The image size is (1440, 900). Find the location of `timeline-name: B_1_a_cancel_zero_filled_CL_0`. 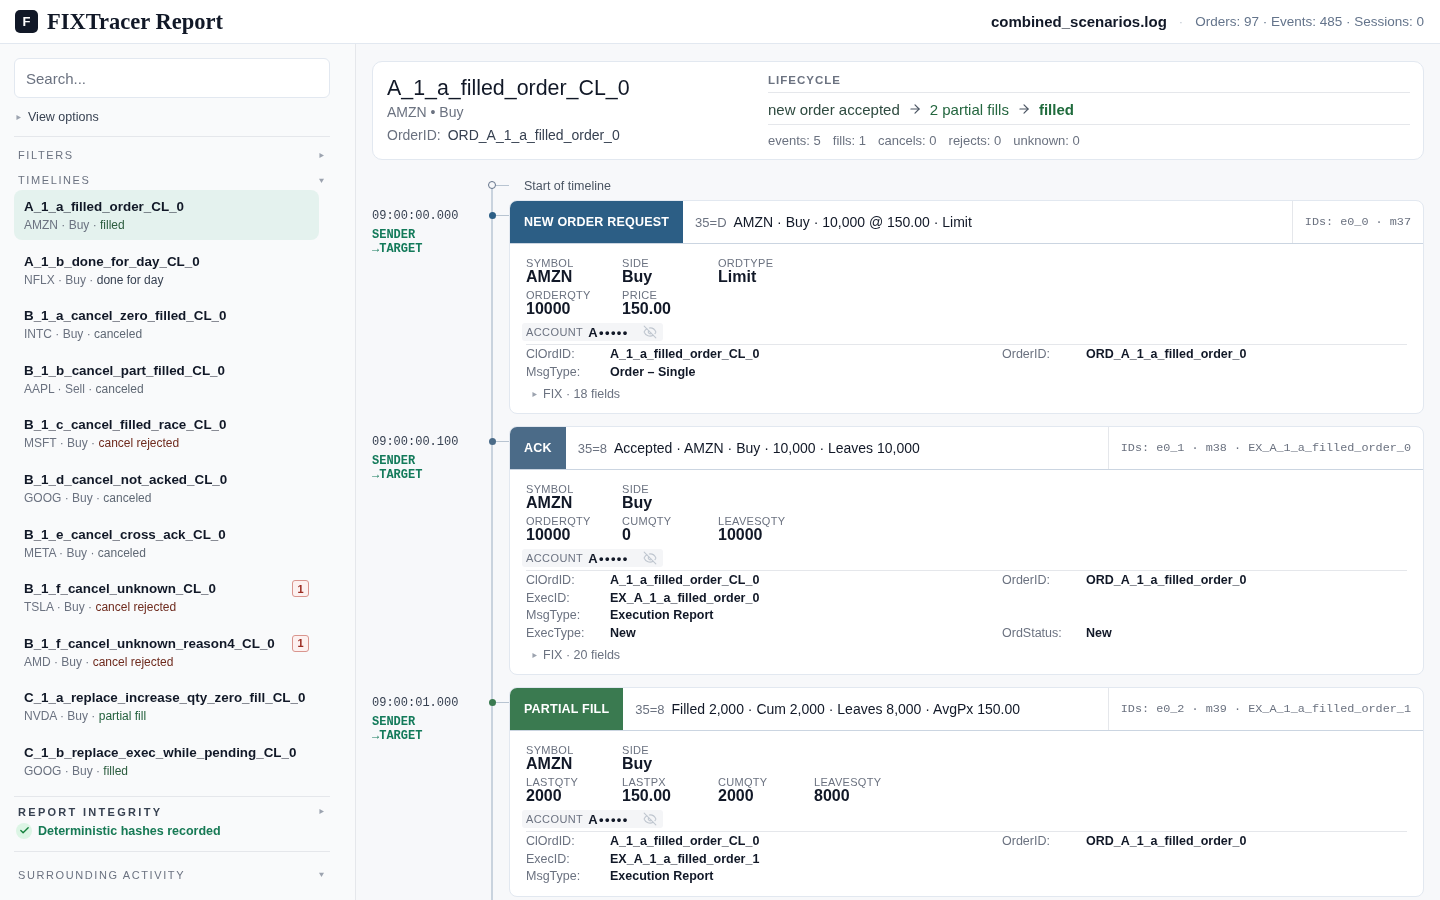

timeline-name: B_1_a_cancel_zero_filled_CL_0 is located at coordinates (126, 316).